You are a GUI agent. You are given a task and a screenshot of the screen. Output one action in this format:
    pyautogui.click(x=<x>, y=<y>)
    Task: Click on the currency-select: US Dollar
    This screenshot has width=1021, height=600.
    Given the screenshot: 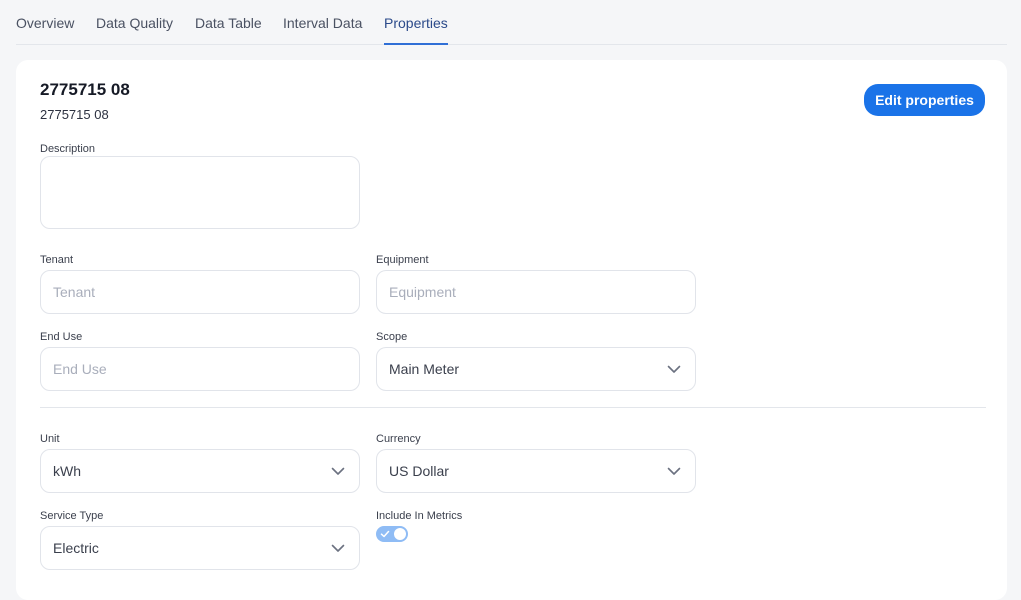 What is the action you would take?
    pyautogui.click(x=536, y=471)
    